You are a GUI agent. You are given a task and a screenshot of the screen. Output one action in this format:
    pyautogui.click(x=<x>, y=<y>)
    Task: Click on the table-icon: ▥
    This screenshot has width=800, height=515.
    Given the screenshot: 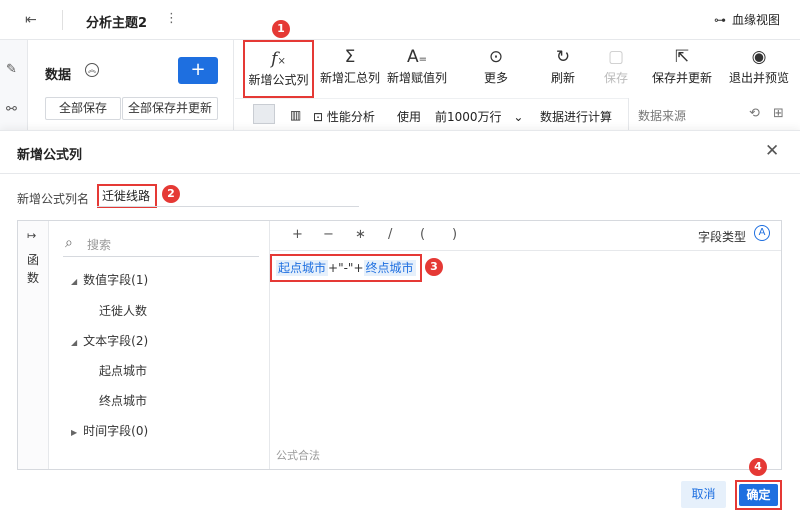 What is the action you would take?
    pyautogui.click(x=295, y=115)
    